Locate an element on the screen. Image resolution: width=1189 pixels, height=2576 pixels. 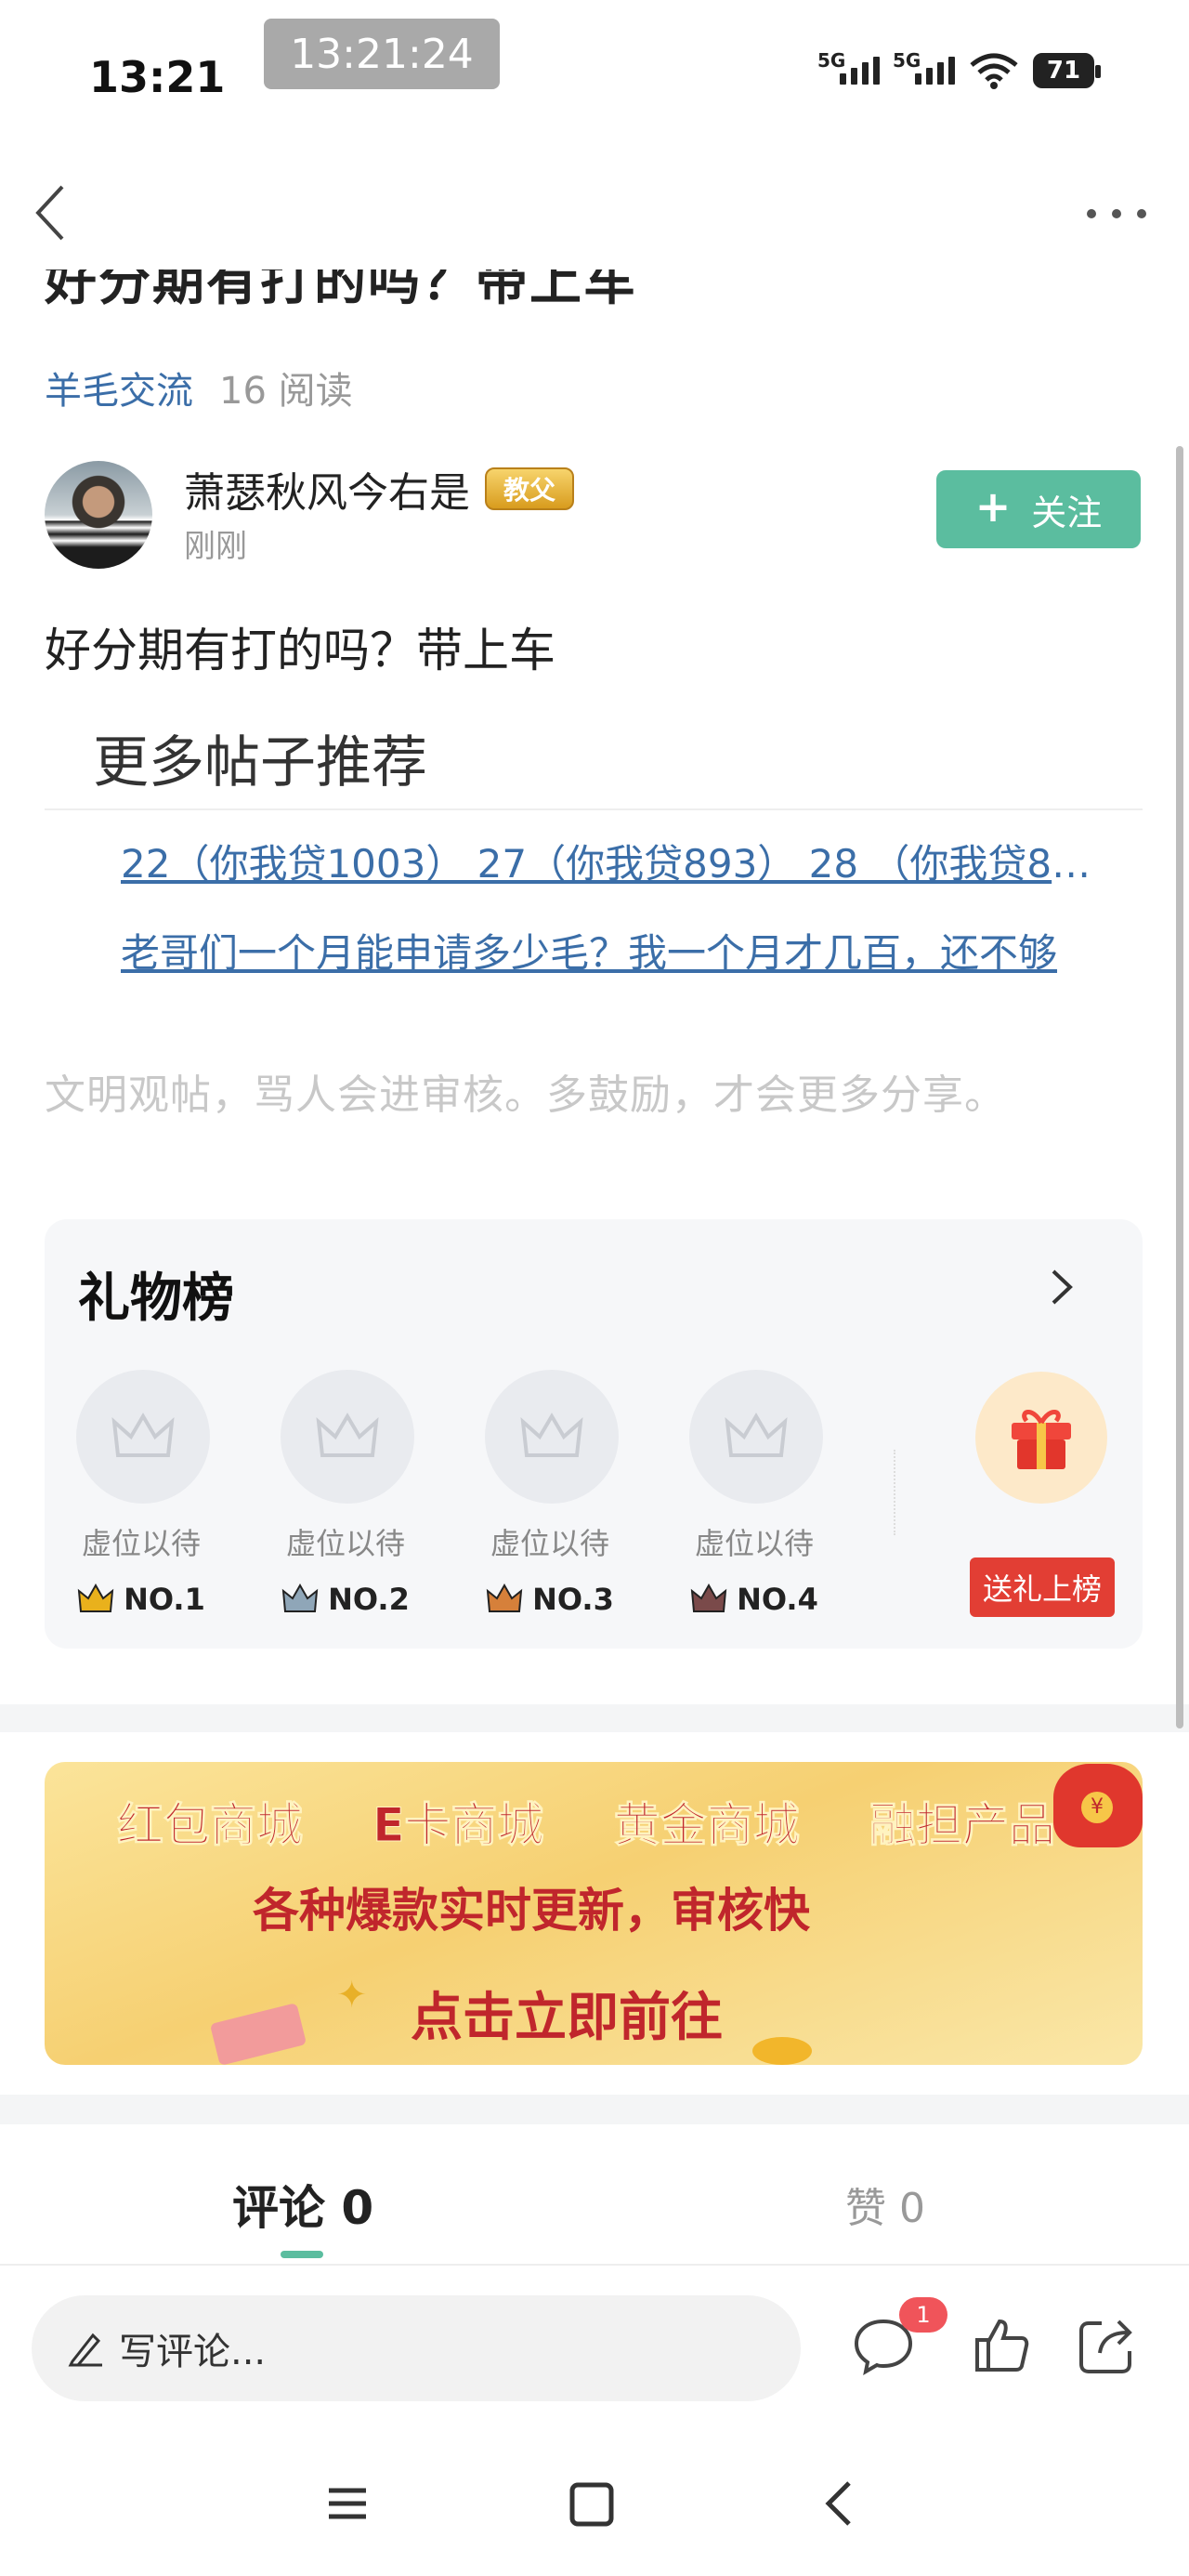
post-title-text: 好分期有打的吗？带上车 is located at coordinates (341, 288).